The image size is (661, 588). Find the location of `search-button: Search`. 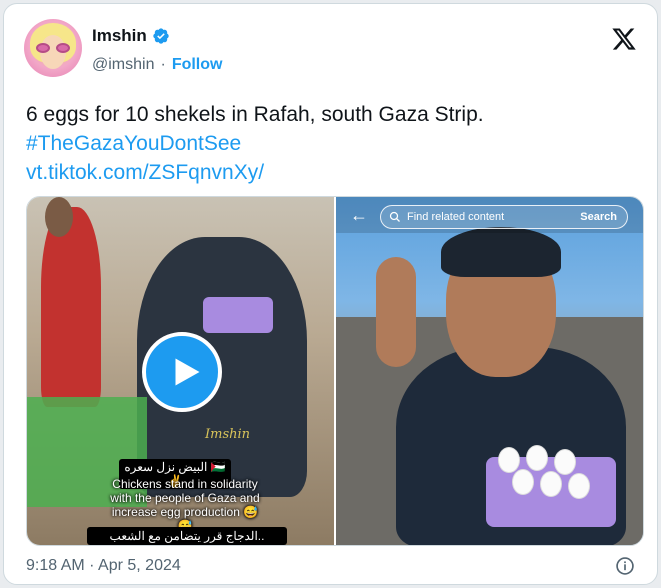

search-button: Search is located at coordinates (603, 217).